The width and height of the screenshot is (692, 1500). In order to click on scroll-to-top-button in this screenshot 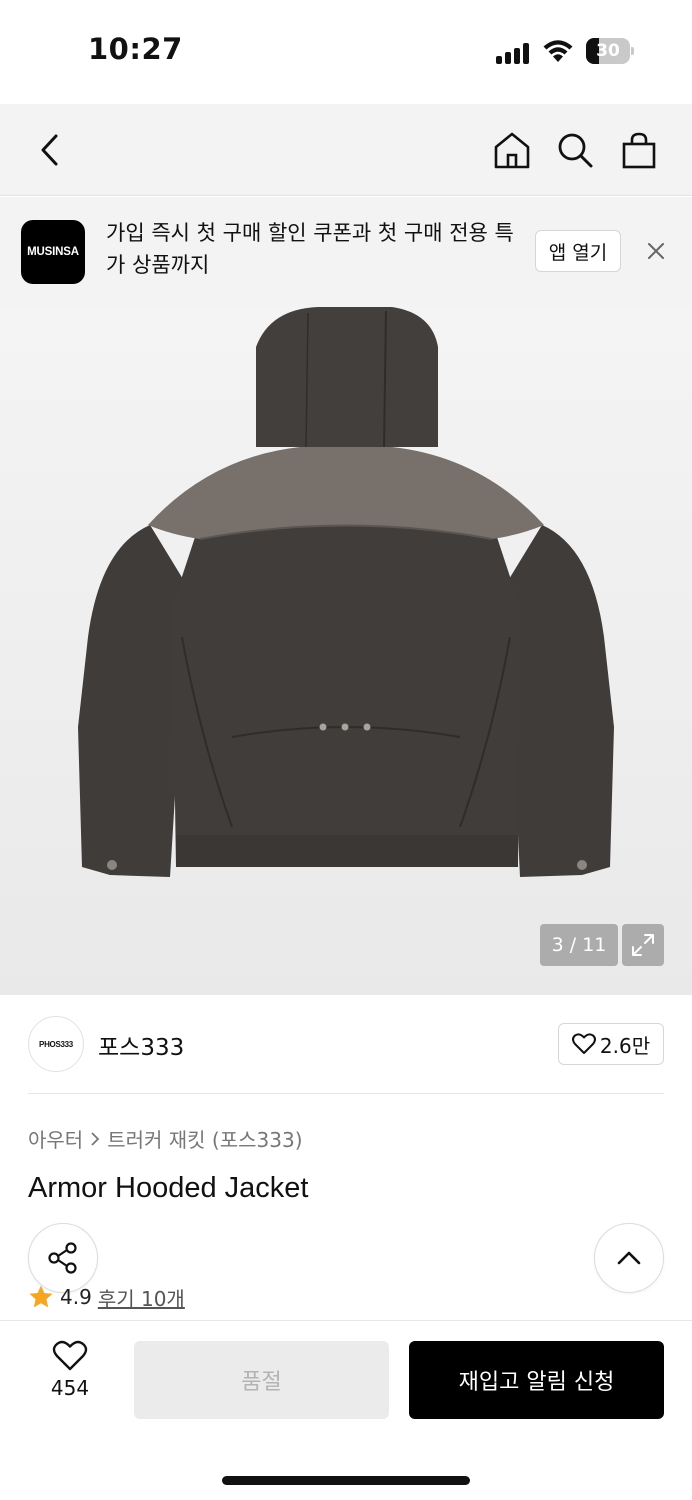, I will do `click(629, 1258)`.